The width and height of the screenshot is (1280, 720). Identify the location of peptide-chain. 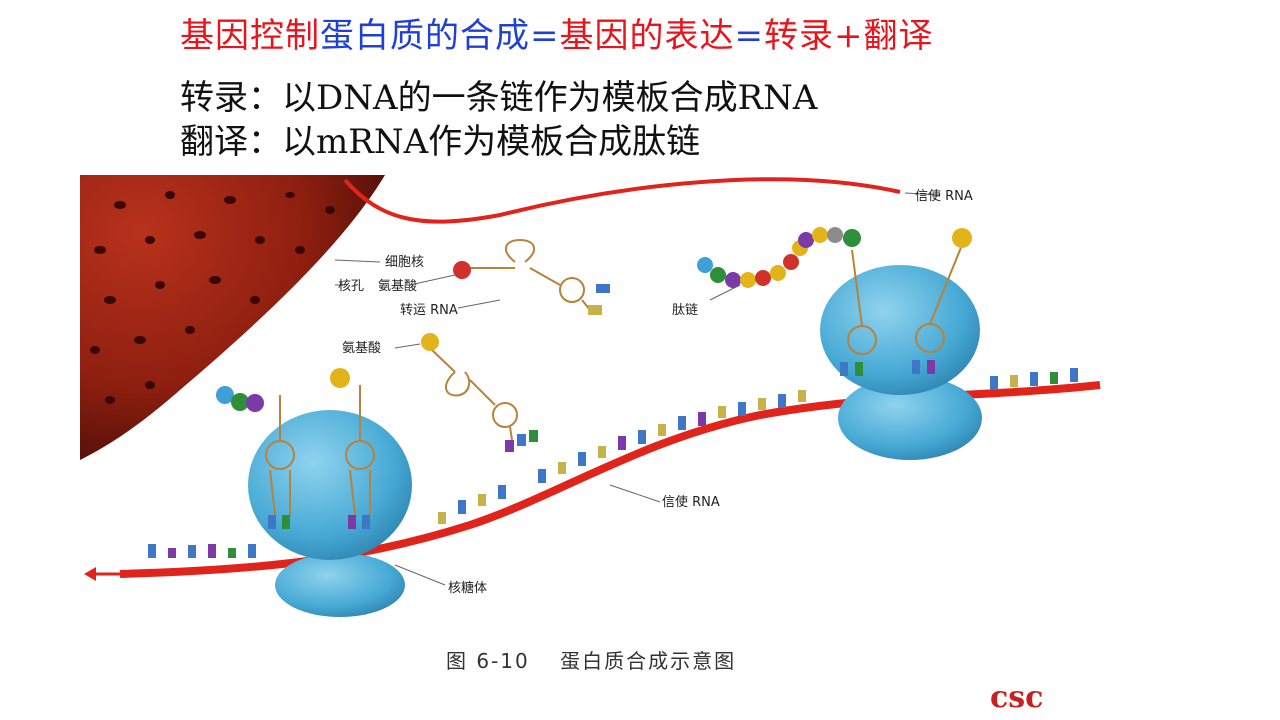
(779, 257).